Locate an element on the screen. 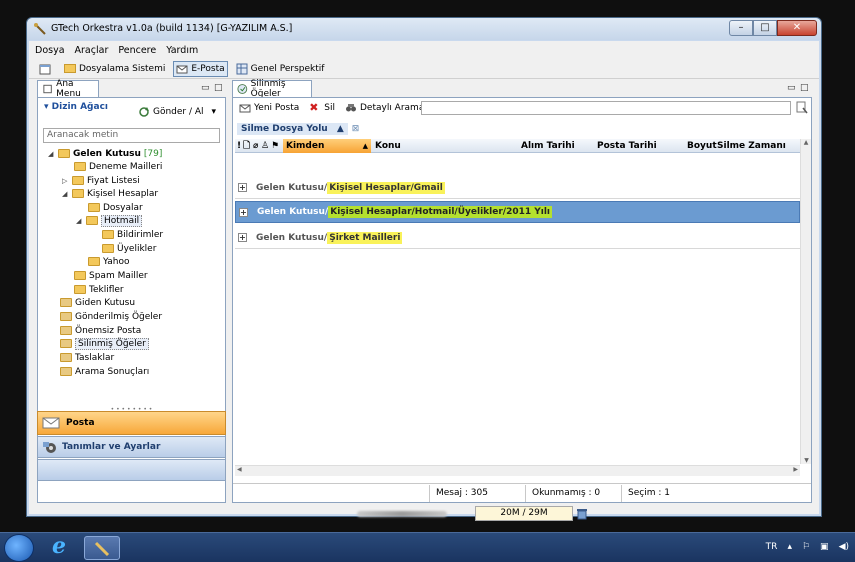 The width and height of the screenshot is (855, 562). col-alim-tarihi: Alım Tarihi is located at coordinates (559, 146).